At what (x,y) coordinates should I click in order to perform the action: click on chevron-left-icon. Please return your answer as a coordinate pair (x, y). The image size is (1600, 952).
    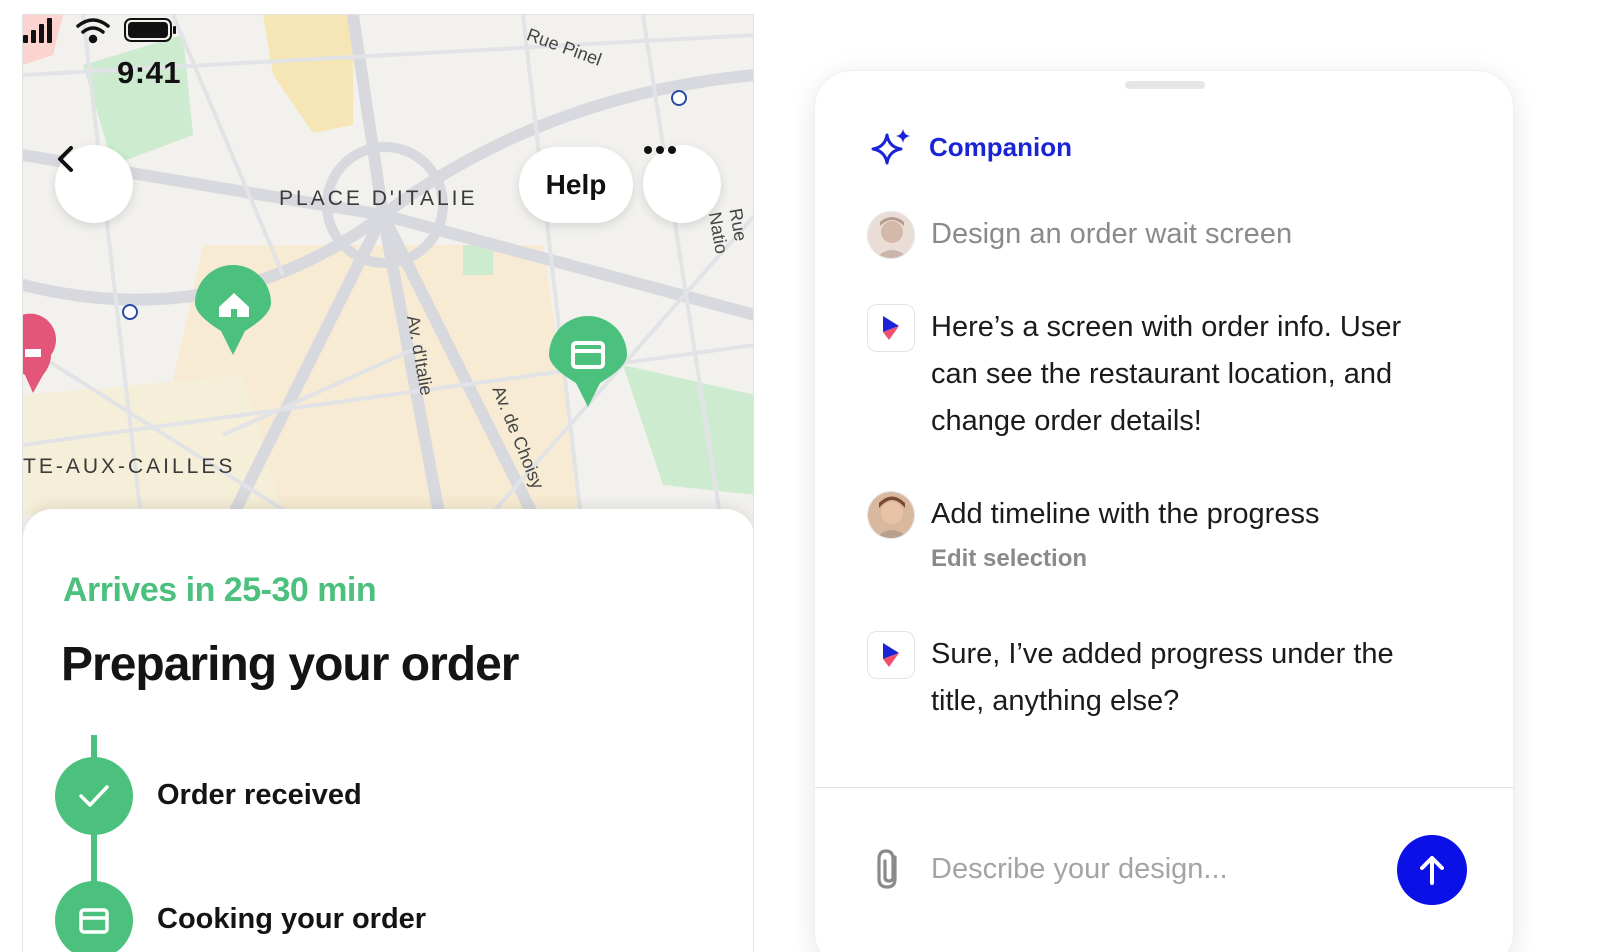
    Looking at the image, I should click on (65, 159).